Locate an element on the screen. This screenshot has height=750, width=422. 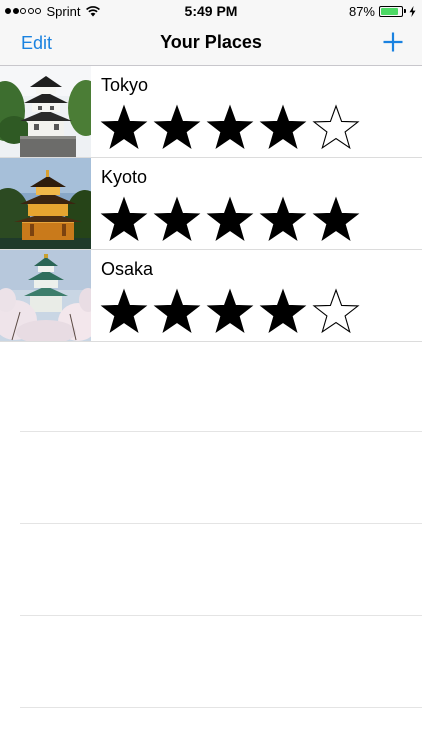
battery-fill is located at coordinates (390, 11).